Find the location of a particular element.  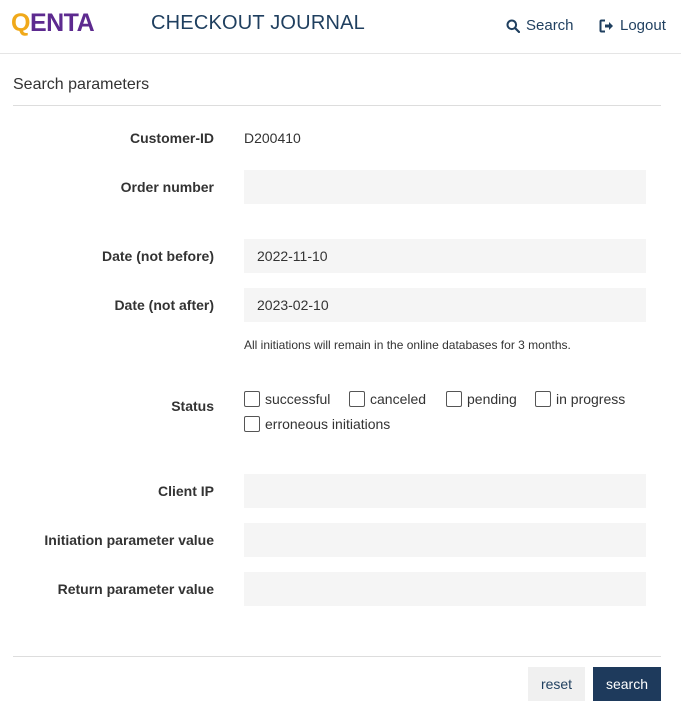

initiation-param-label: Initiation parameter value is located at coordinates (129, 540).